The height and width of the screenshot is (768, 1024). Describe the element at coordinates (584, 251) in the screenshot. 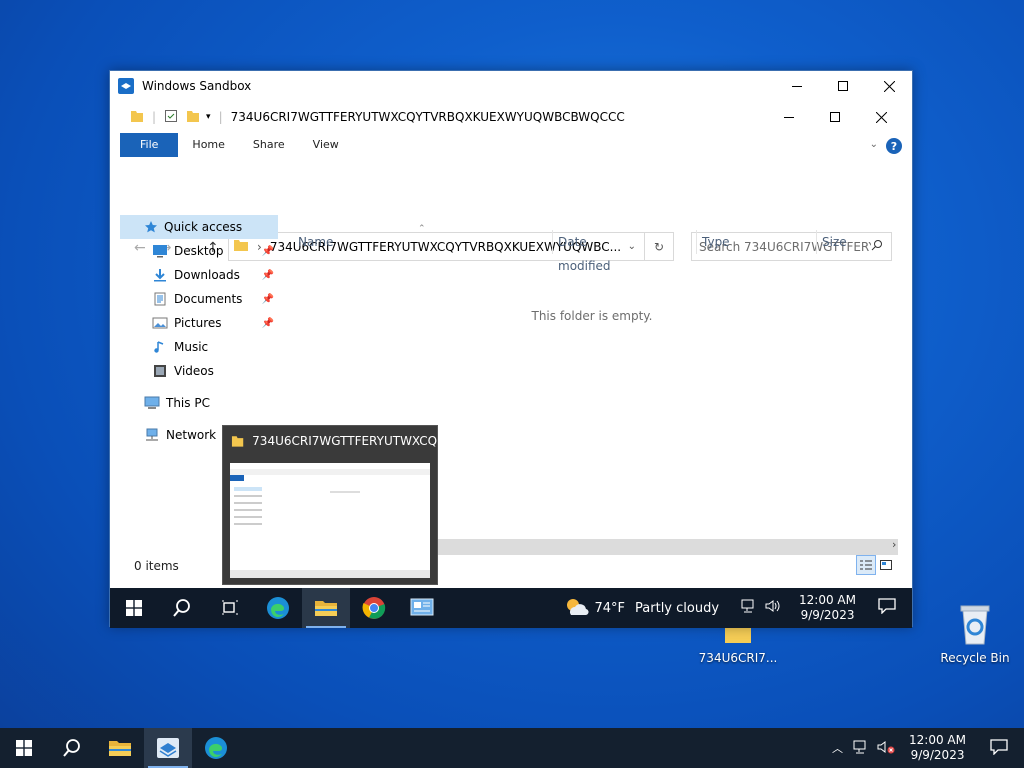

I see `column-date-modified: Date modified` at that location.